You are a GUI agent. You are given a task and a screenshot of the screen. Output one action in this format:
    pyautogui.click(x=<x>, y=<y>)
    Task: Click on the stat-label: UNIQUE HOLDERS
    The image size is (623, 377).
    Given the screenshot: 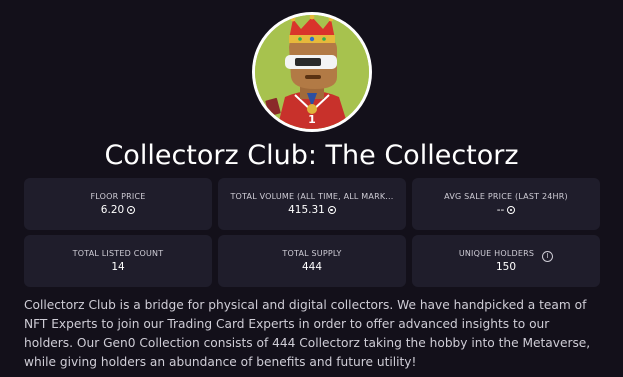 What is the action you would take?
    pyautogui.click(x=496, y=253)
    